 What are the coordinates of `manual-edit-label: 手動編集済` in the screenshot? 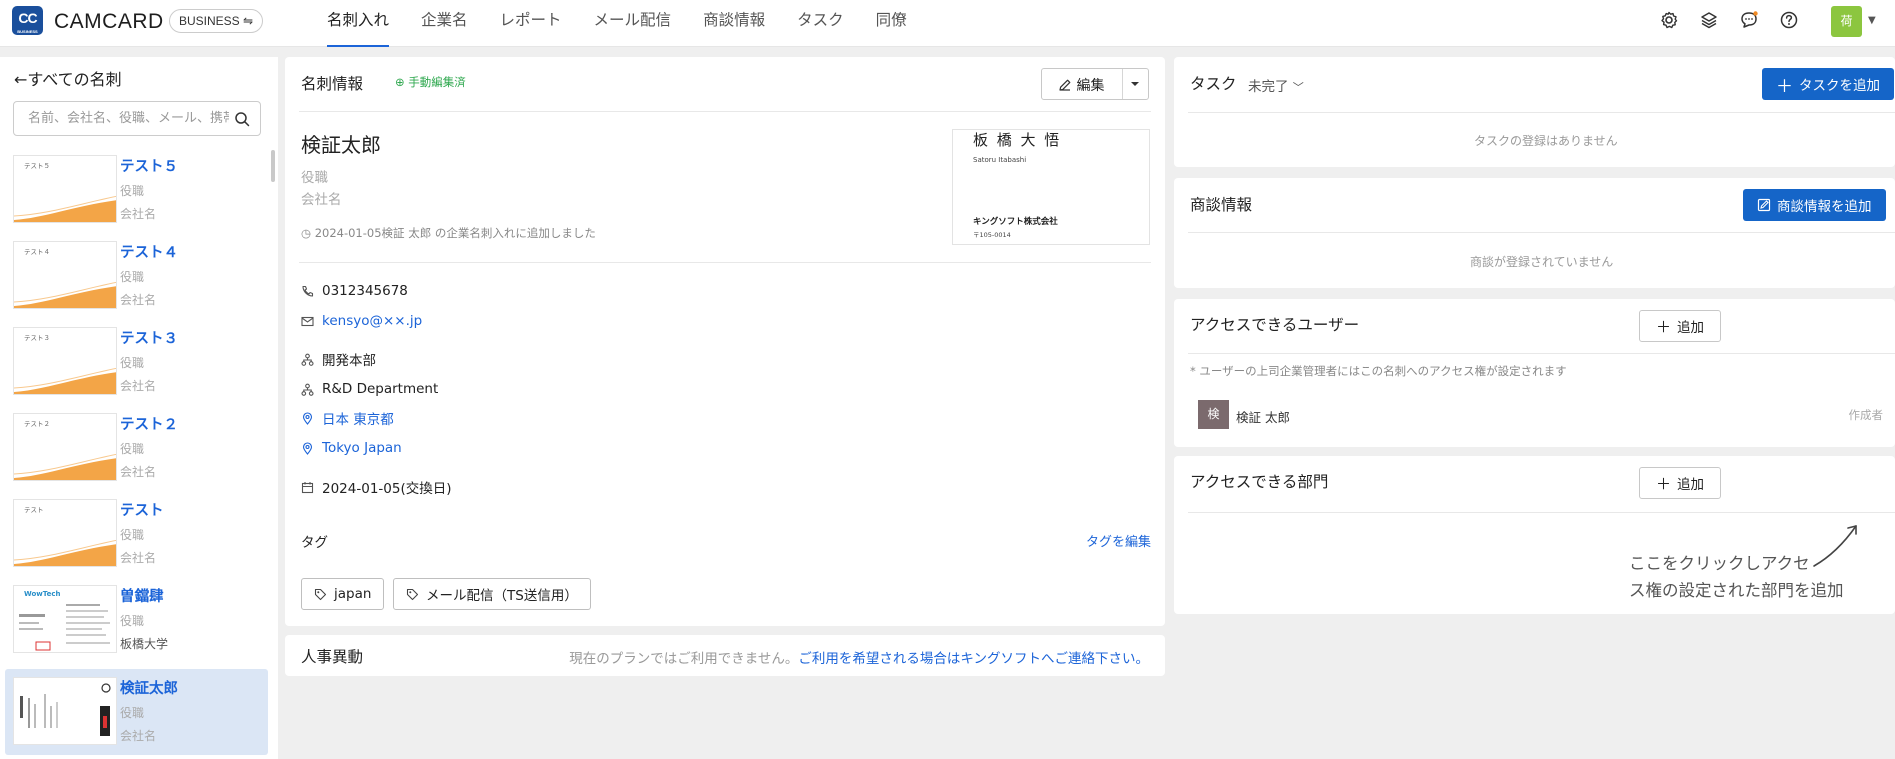 It's located at (437, 82).